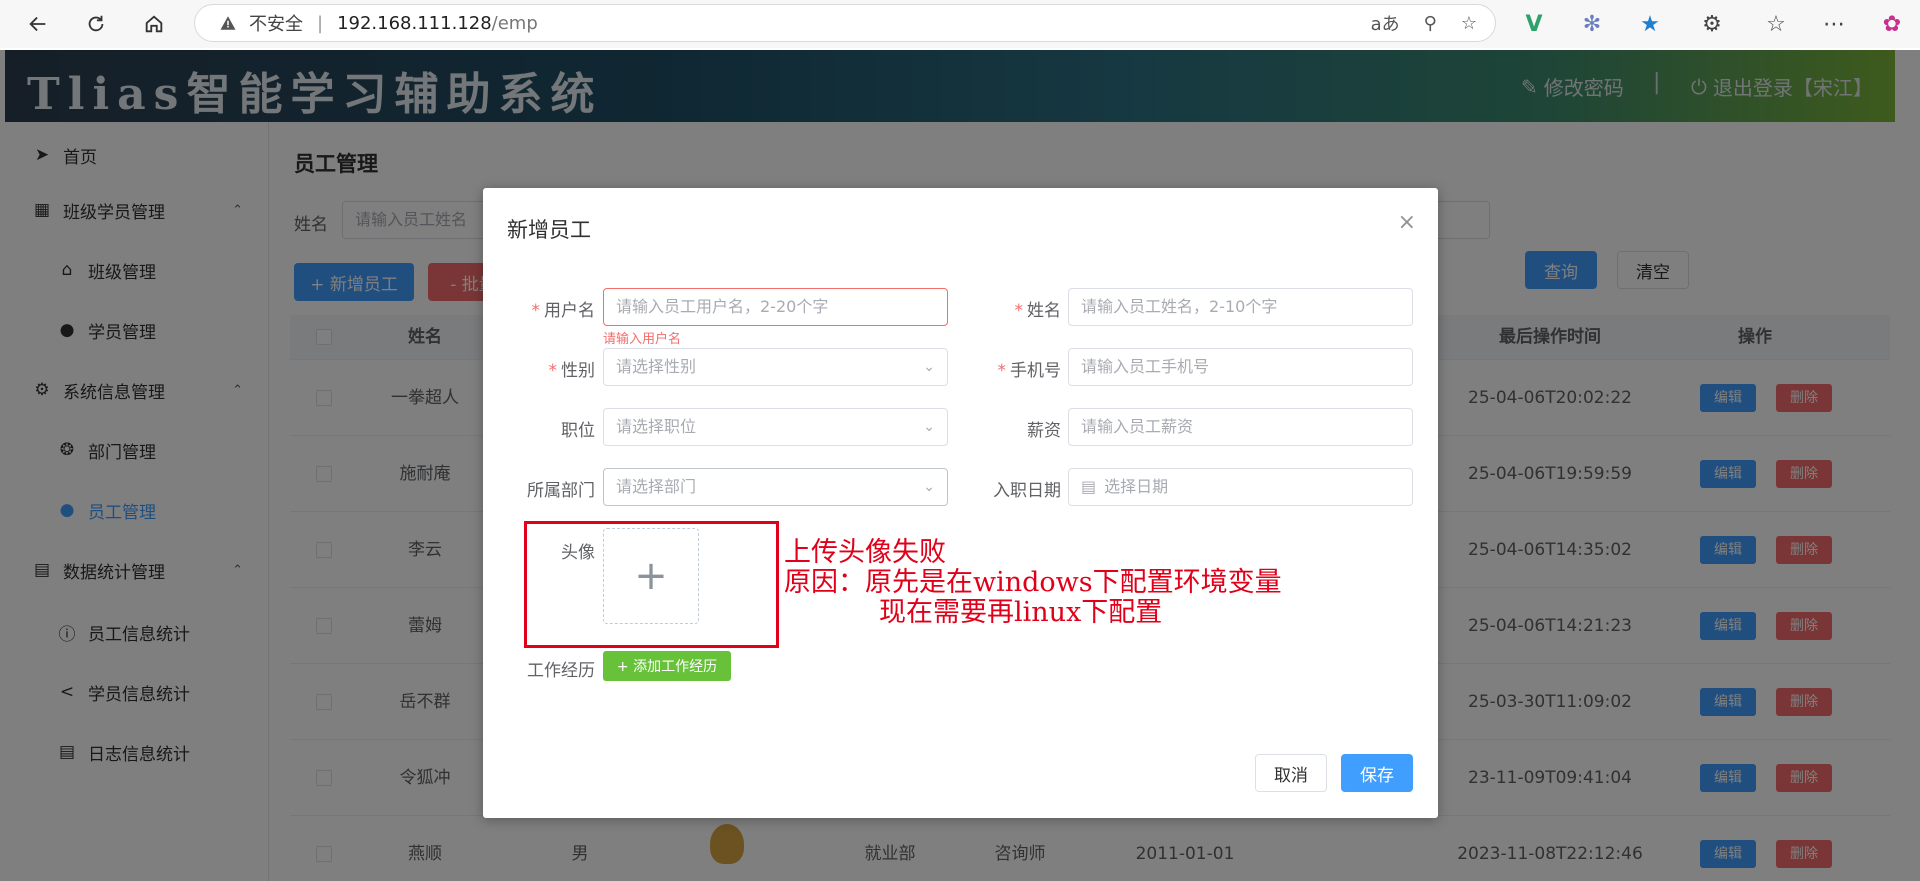  What do you see at coordinates (1044, 431) in the screenshot?
I see `salary-label: 薪资` at bounding box center [1044, 431].